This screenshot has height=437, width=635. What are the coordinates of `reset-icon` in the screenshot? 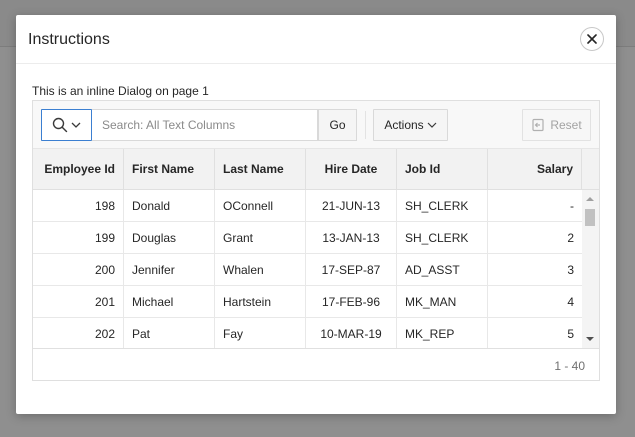 It's located at (538, 125).